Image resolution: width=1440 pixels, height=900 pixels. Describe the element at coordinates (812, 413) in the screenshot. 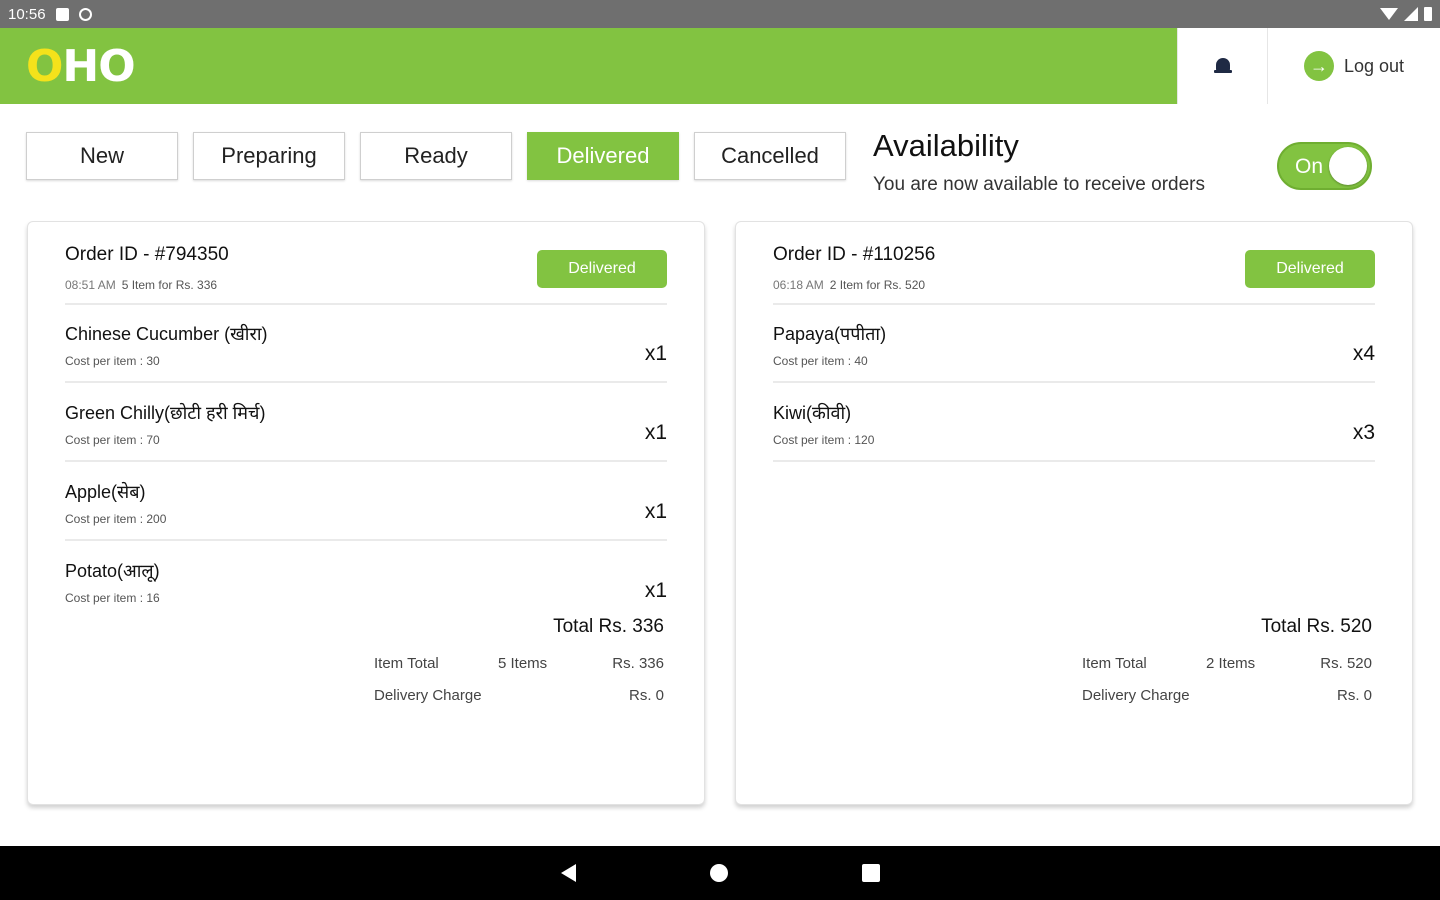

I see `item-name: Kiwi(कीवी)` at that location.